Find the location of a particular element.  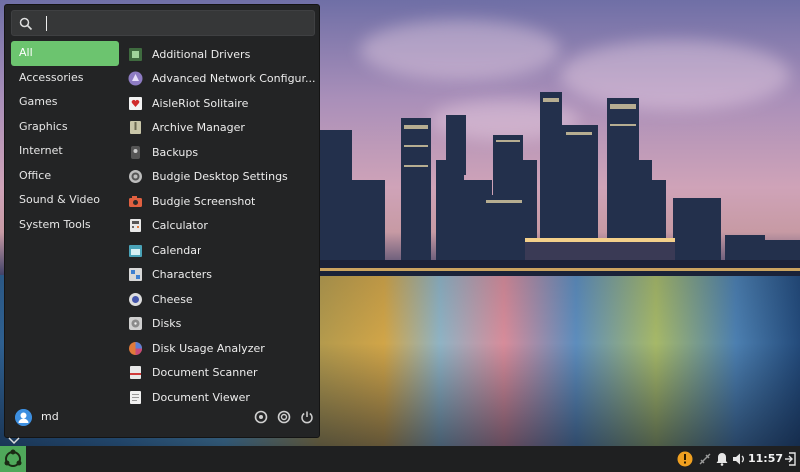

category-sound-video: Sound & Video is located at coordinates (65, 200).